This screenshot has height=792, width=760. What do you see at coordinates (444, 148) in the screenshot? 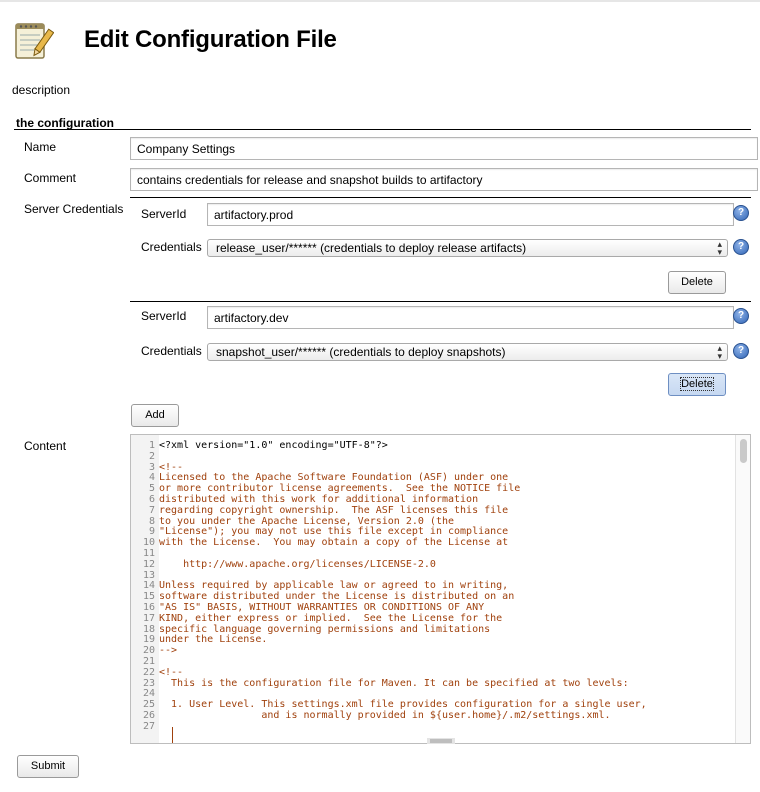
I see `name-input: Company Settings` at bounding box center [444, 148].